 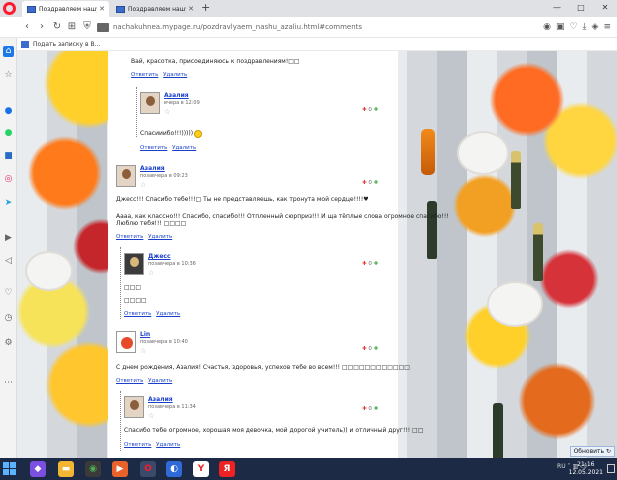 What do you see at coordinates (547, 27) in the screenshot?
I see `camera-icon: ◉` at bounding box center [547, 27].